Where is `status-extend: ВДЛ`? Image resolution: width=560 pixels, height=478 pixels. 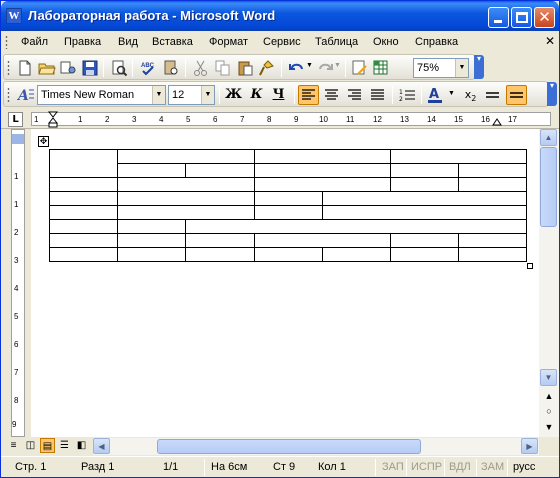
status-extend: ВДЛ is located at coordinates (460, 467).